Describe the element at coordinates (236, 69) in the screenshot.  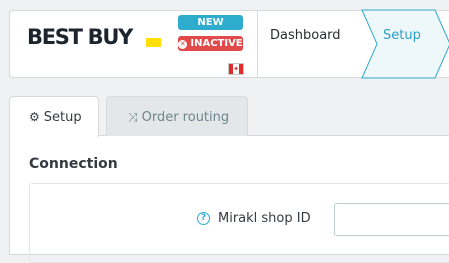
I see `canada-flag-icon: ✦` at that location.